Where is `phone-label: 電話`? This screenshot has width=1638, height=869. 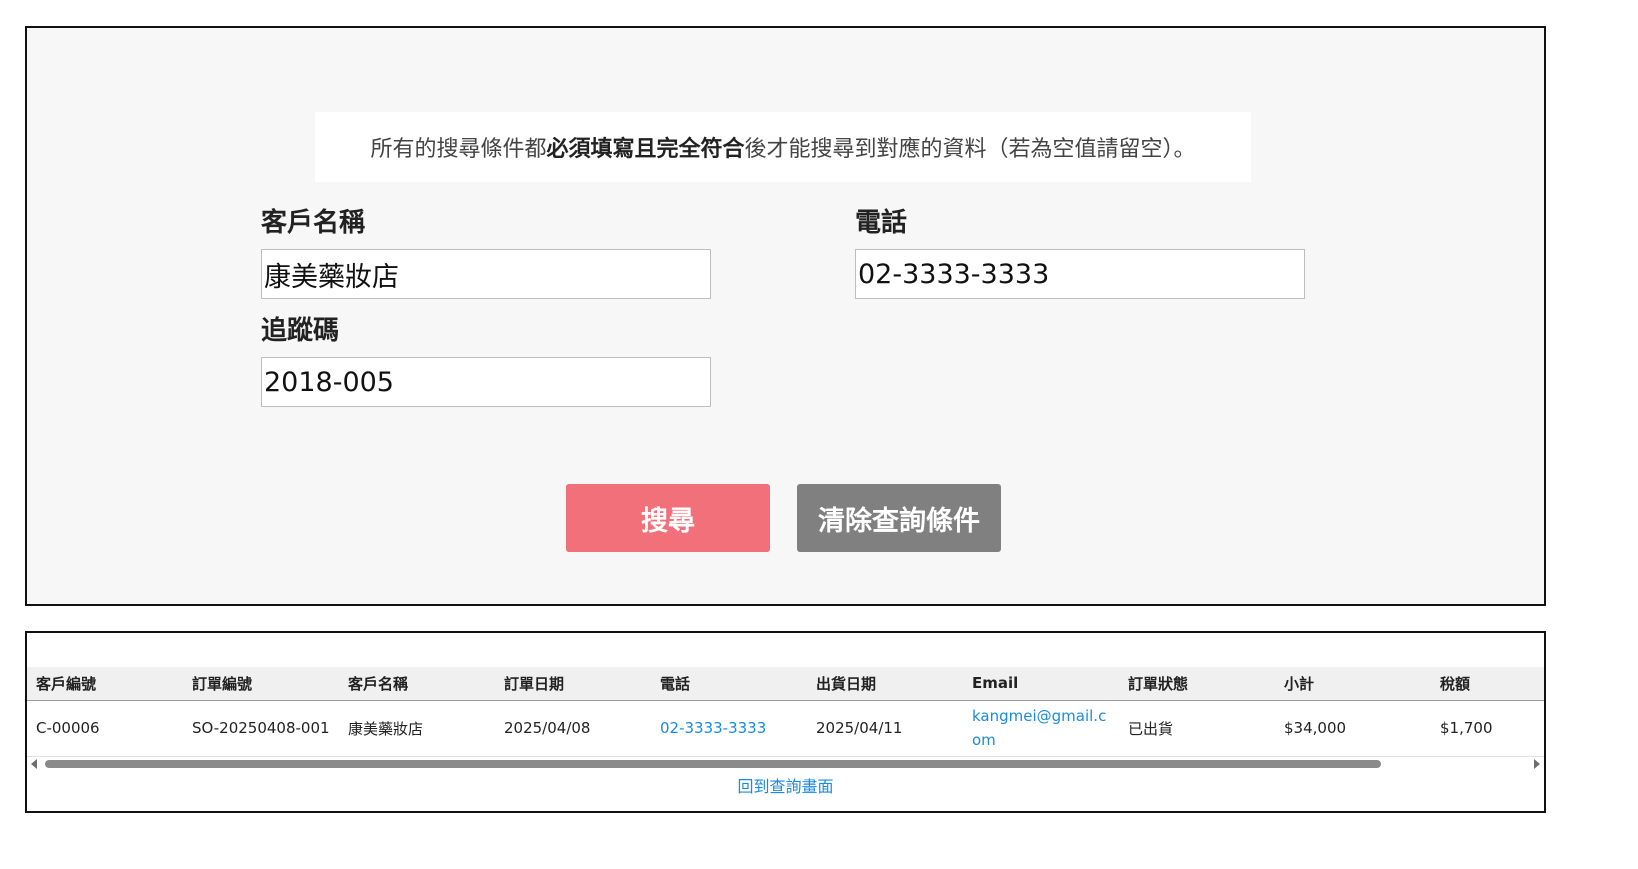 phone-label: 電話 is located at coordinates (881, 223).